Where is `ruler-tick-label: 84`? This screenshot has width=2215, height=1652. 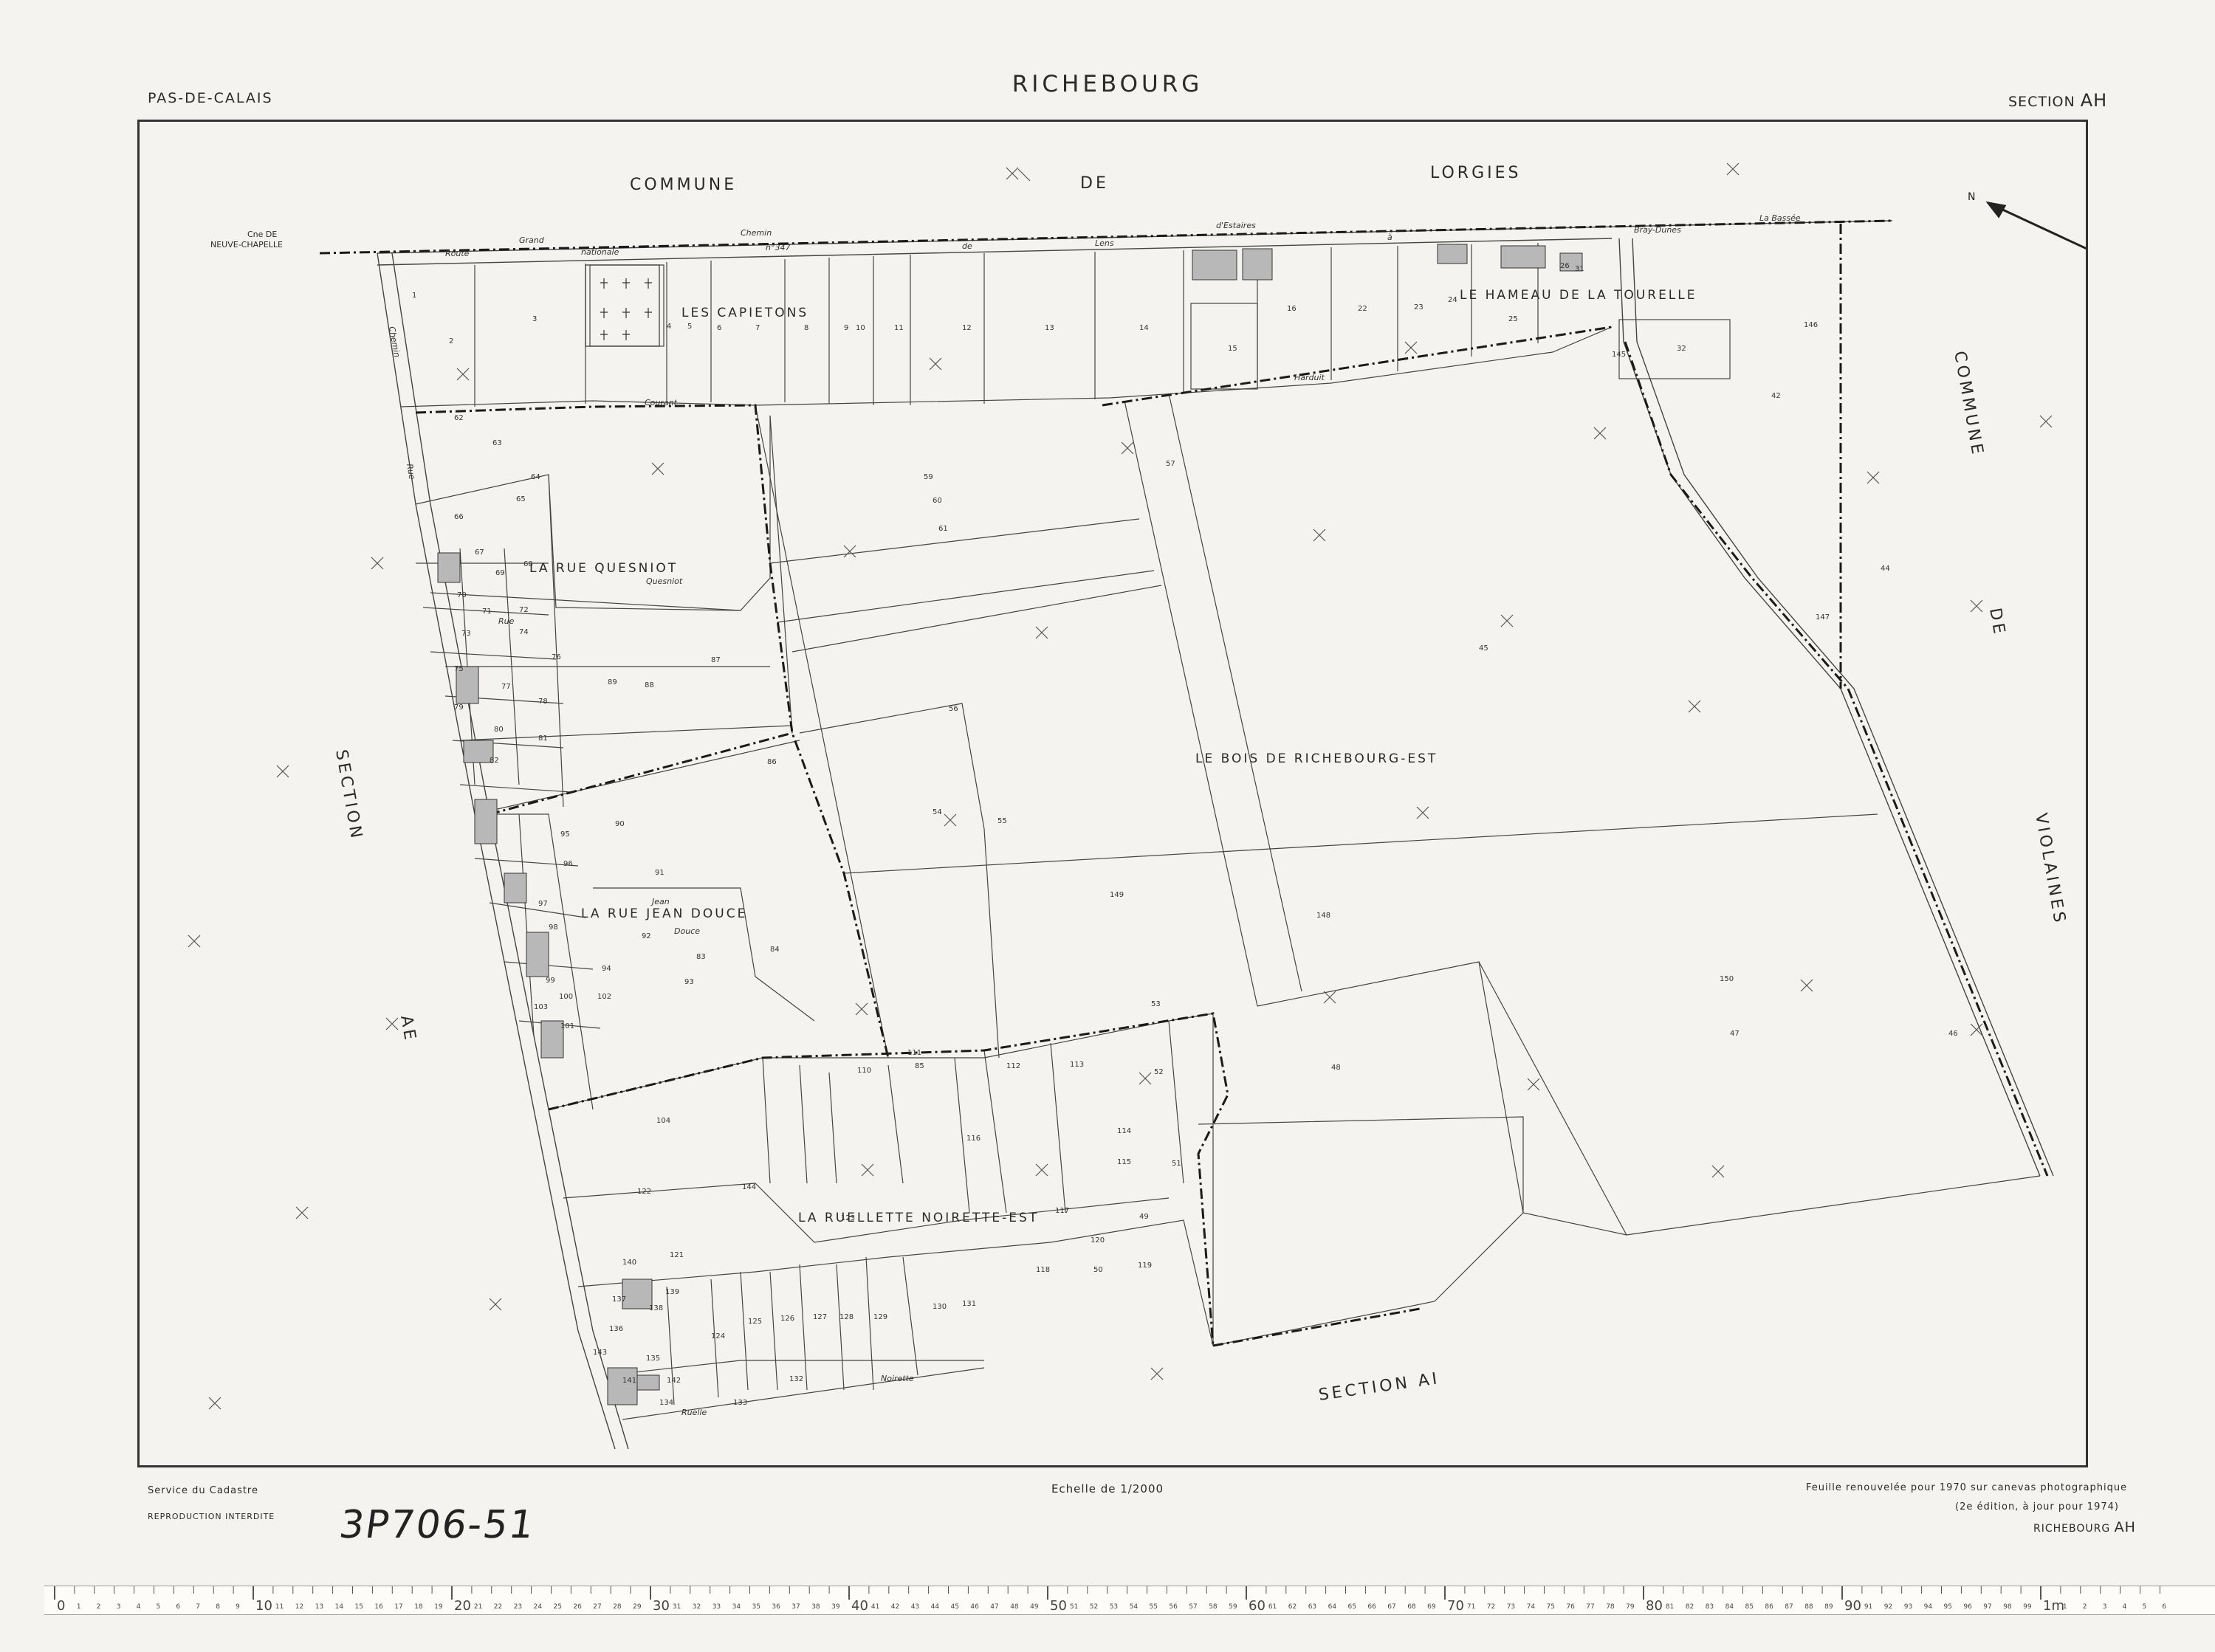
ruler-tick-label: 84 is located at coordinates (1729, 1607).